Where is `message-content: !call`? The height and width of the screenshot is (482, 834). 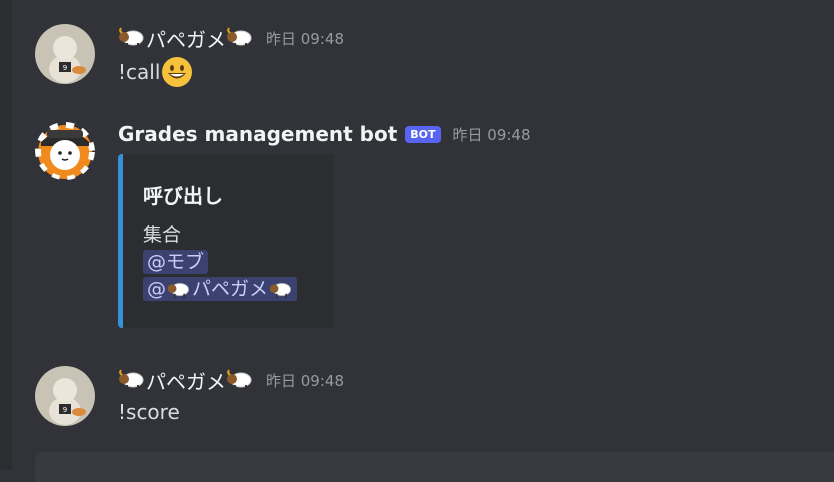 message-content: !call is located at coordinates (155, 72).